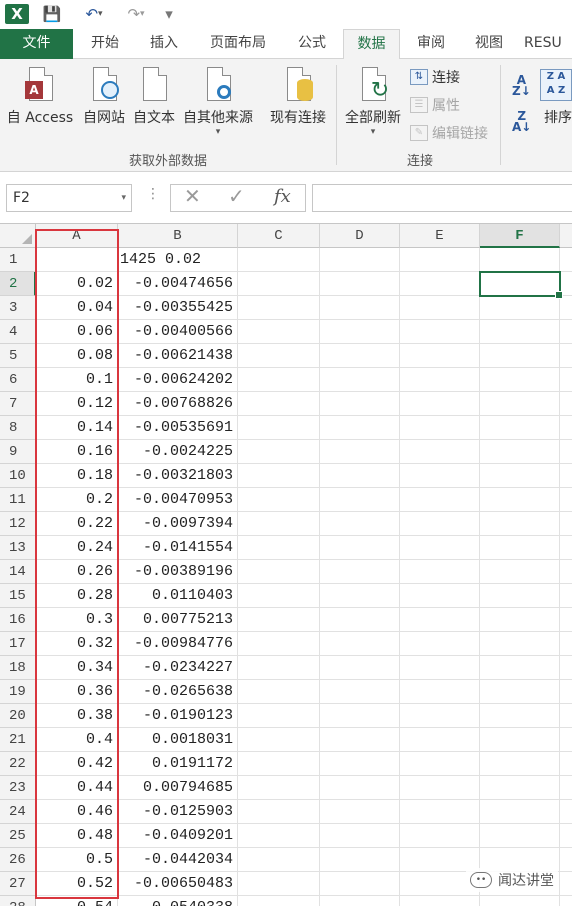 The height and width of the screenshot is (906, 572). I want to click on row-header: 8, so click(18, 428).